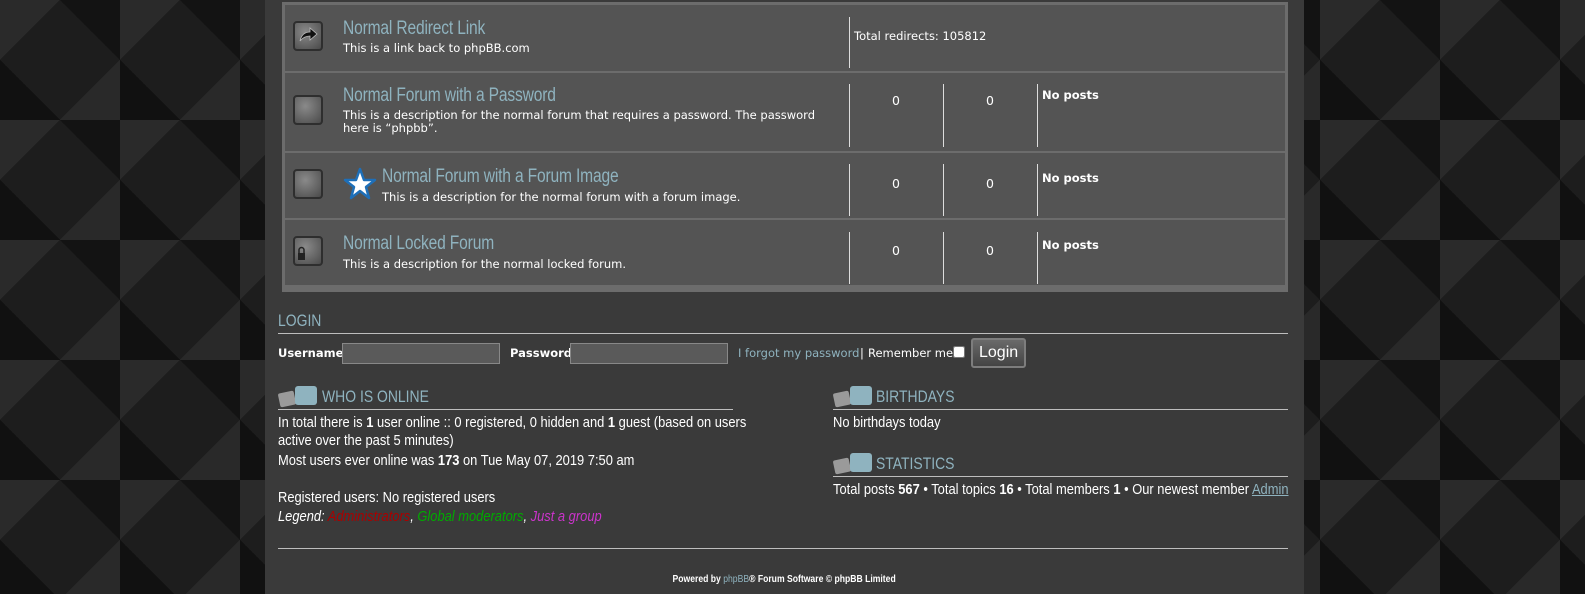 Image resolution: width=1585 pixels, height=594 pixels. Describe the element at coordinates (1060, 476) in the screenshot. I see `statistics-divider` at that location.